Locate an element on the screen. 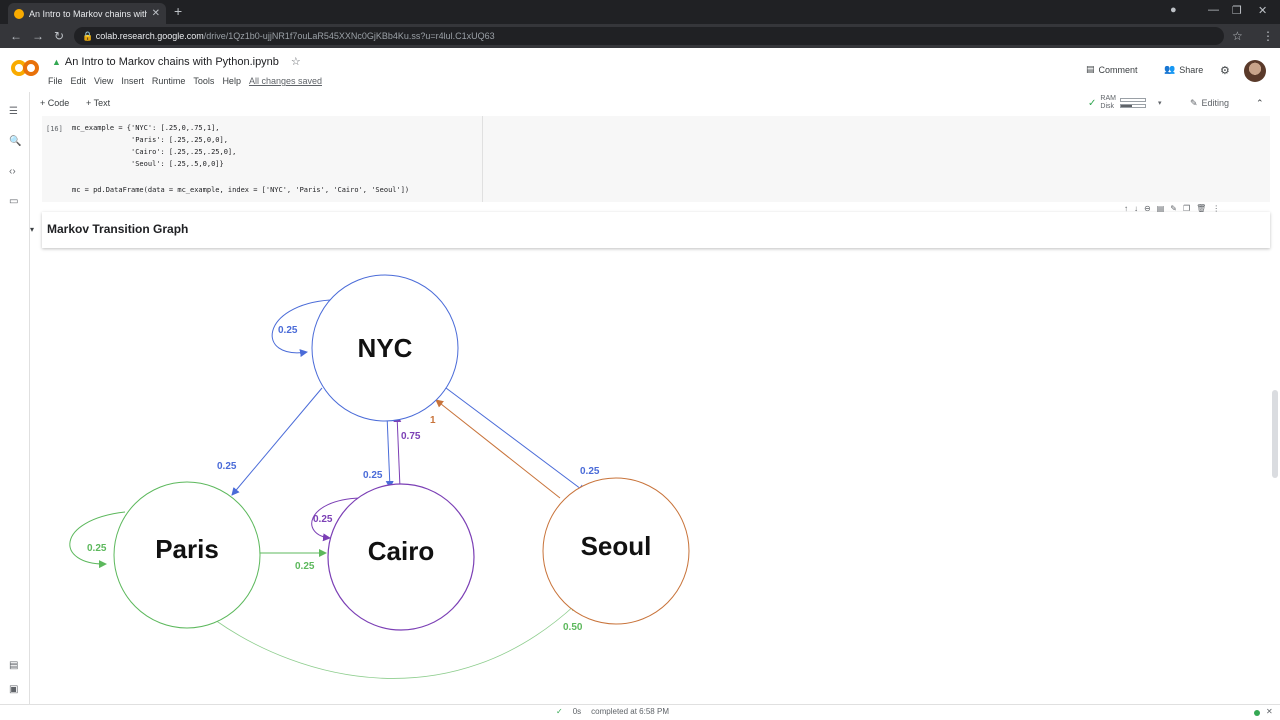 The image size is (1280, 720). reload-icon: ↻ is located at coordinates (59, 36).